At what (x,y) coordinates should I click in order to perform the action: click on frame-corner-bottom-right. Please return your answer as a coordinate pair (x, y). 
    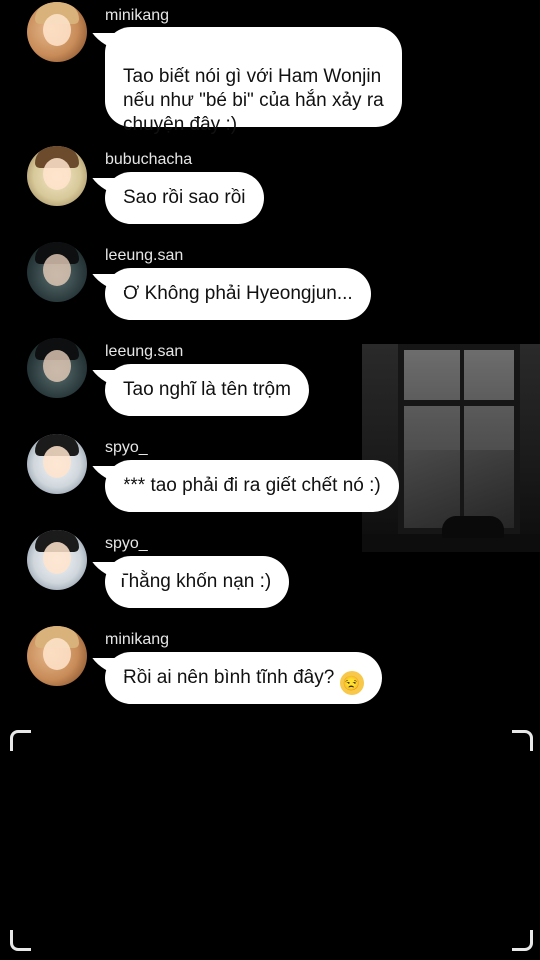
    Looking at the image, I should click on (522, 940).